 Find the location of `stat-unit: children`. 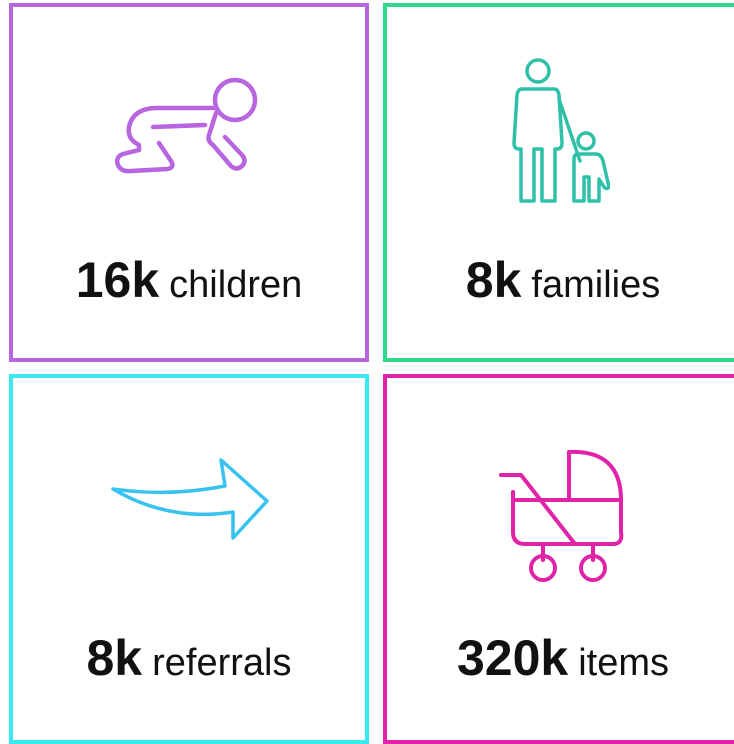

stat-unit: children is located at coordinates (236, 285).